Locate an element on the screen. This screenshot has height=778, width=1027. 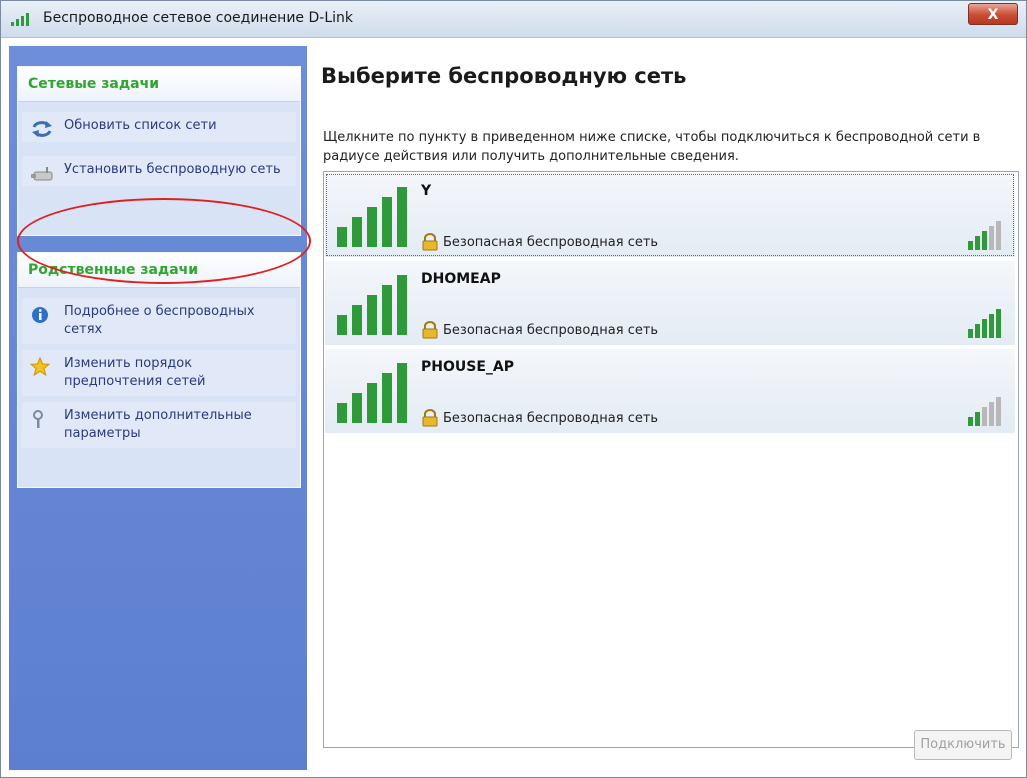
connect-button: Подключить is located at coordinates (963, 745).